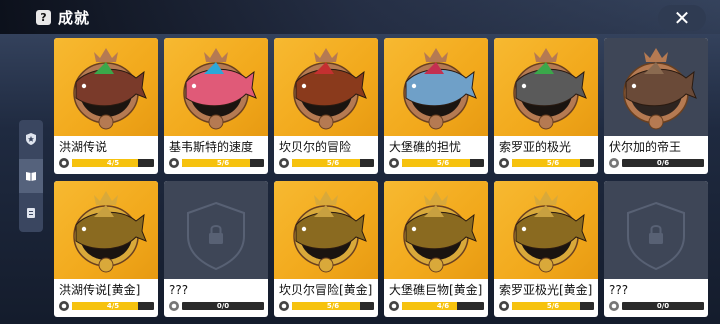  I want to click on document-icon, so click(31, 213).